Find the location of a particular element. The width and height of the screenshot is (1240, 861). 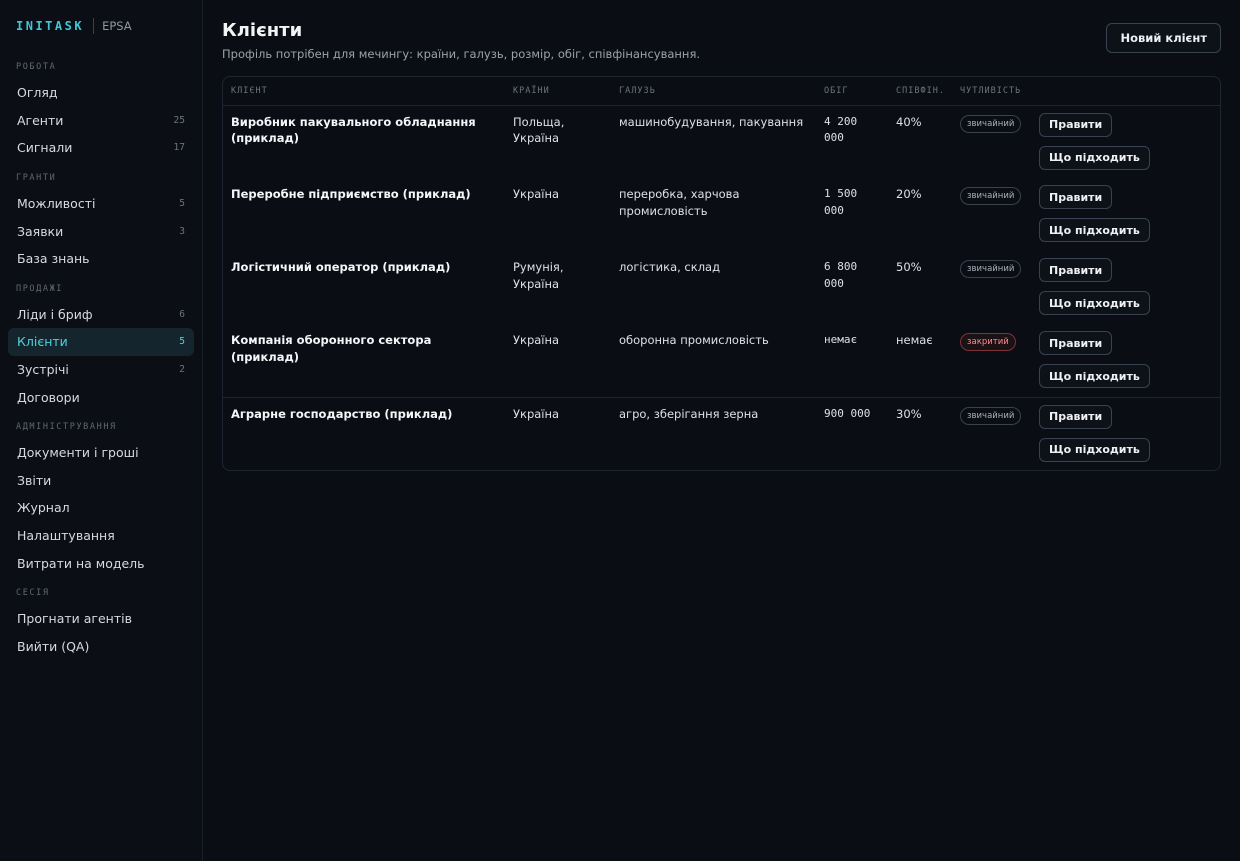

client-name: Логістичний оператор (приклад) is located at coordinates (341, 267).